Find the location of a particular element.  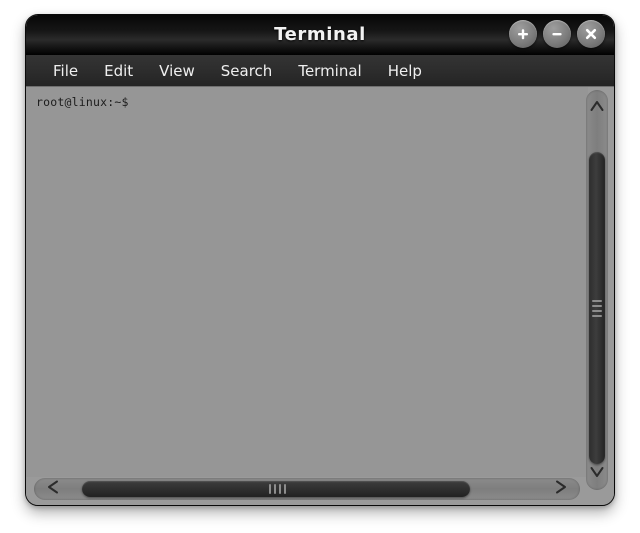

menu-bar: File Edit View Search Terminal Help is located at coordinates (320, 71).